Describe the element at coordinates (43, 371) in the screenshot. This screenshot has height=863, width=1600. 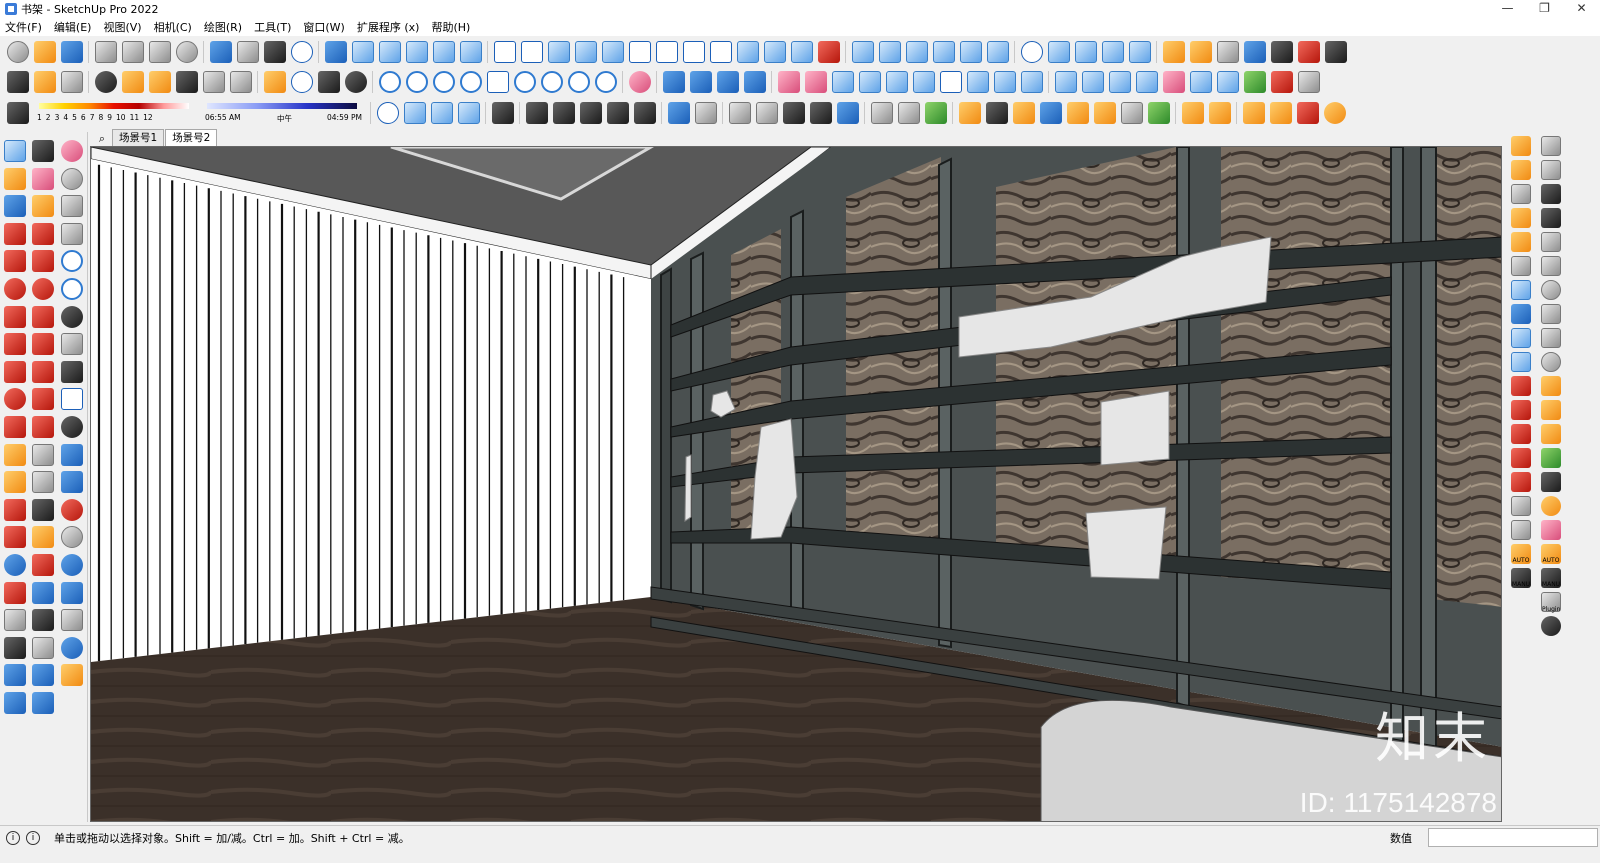
I see `push-pull-icon` at that location.